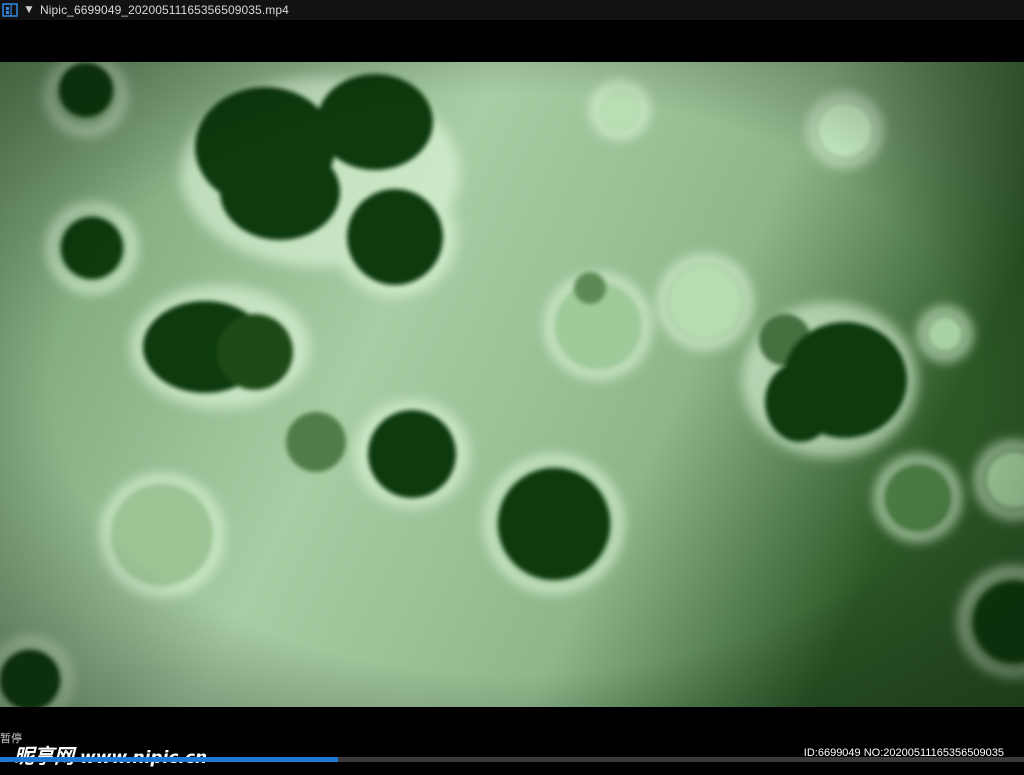 The width and height of the screenshot is (1024, 775). What do you see at coordinates (10, 10) in the screenshot?
I see `film-strip-icon` at bounding box center [10, 10].